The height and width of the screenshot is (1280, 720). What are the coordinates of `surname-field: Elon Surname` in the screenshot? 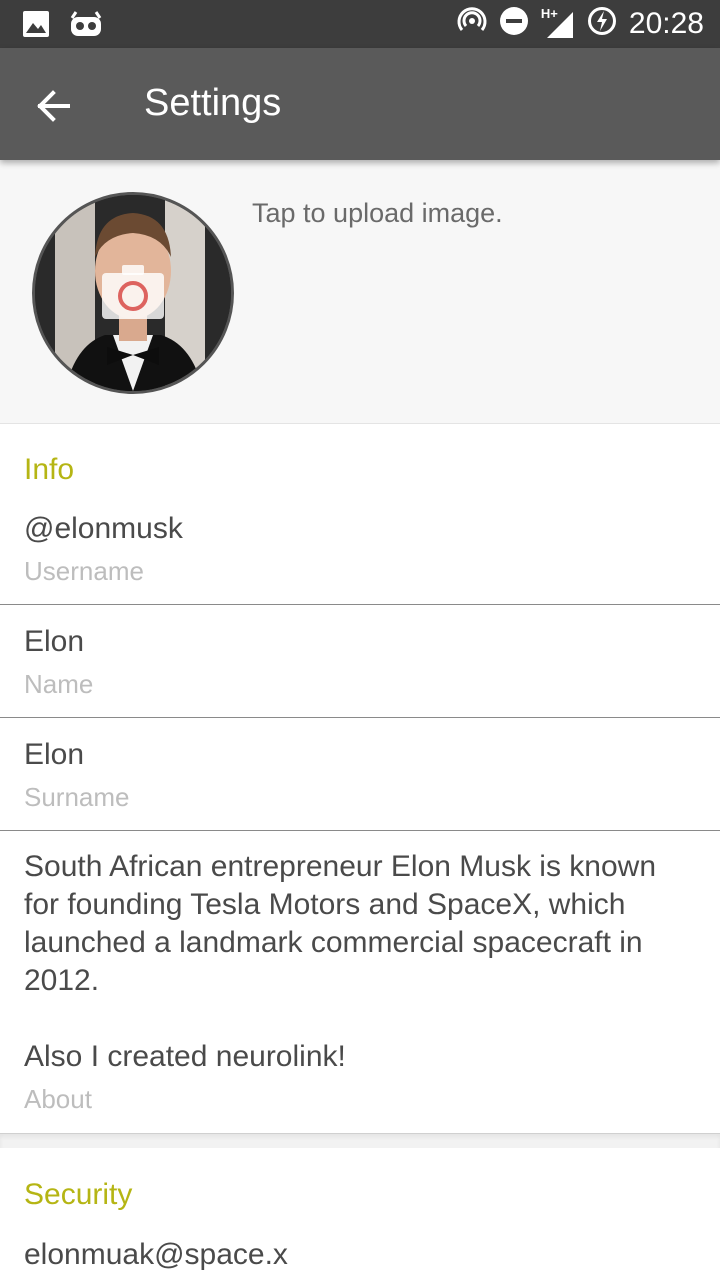 It's located at (360, 781).